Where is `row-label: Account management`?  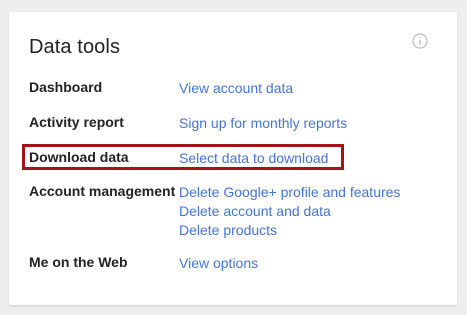 row-label: Account management is located at coordinates (102, 191).